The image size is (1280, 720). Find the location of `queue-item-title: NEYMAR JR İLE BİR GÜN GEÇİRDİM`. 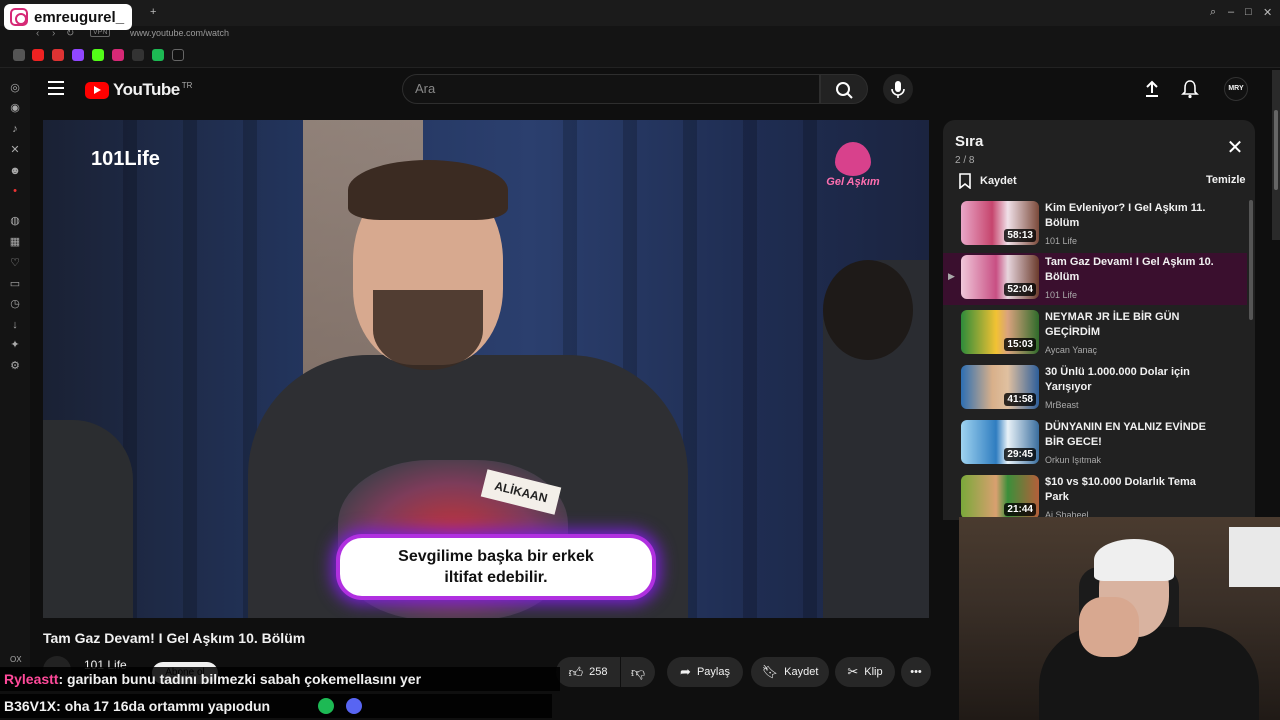

queue-item-title: NEYMAR JR İLE BİR GÜN GEÇİRDİM is located at coordinates (1112, 324).